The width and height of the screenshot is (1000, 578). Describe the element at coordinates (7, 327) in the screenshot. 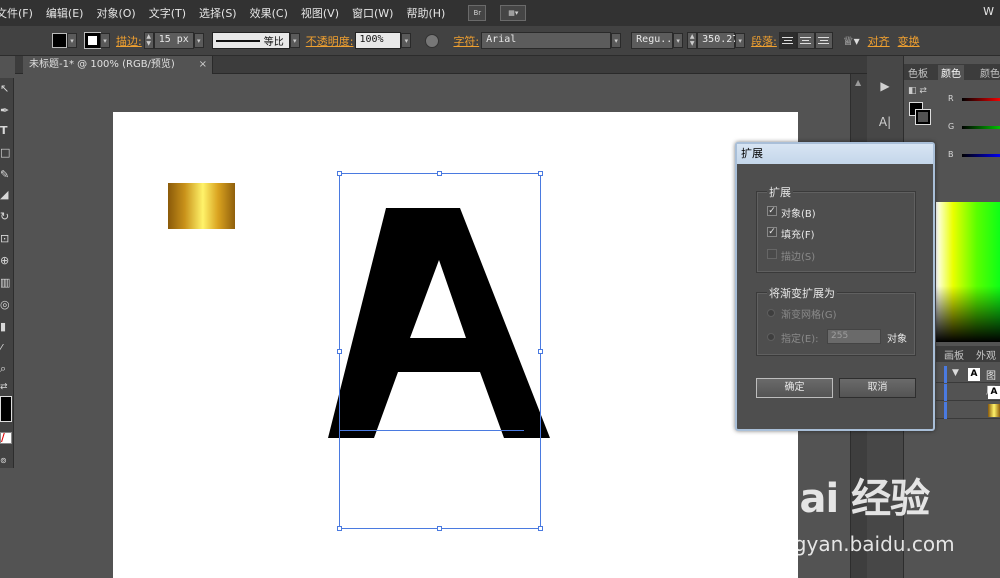

I see `graph-tool-icon: ▮` at that location.